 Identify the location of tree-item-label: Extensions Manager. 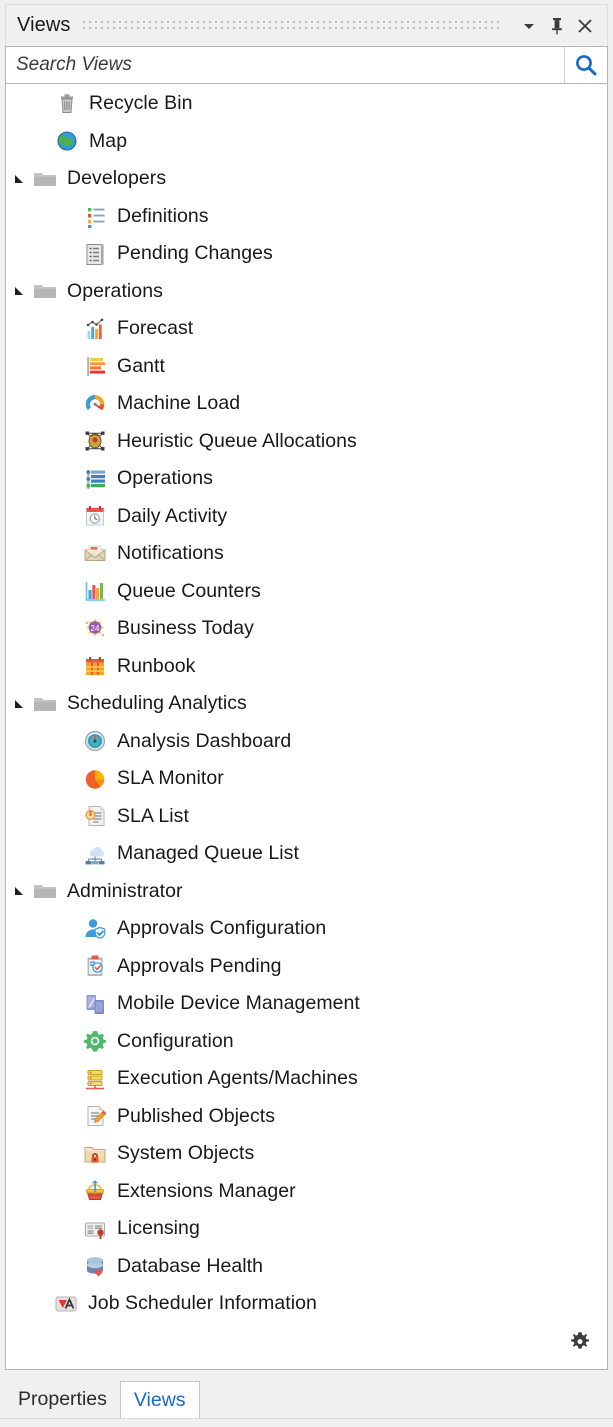
(206, 1190).